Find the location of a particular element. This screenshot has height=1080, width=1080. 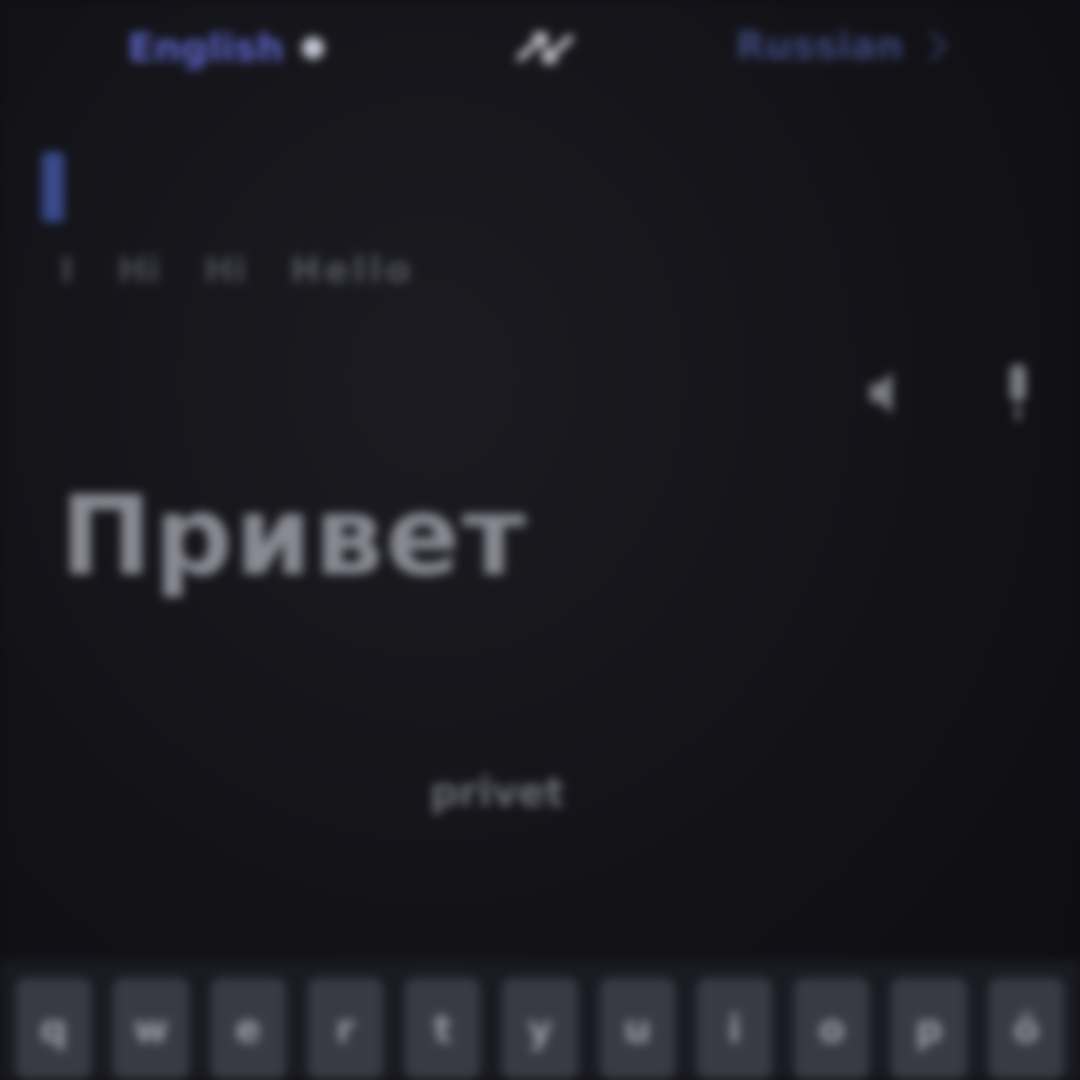

suggestion-row: I Hi Hi Hello is located at coordinates (237, 270).